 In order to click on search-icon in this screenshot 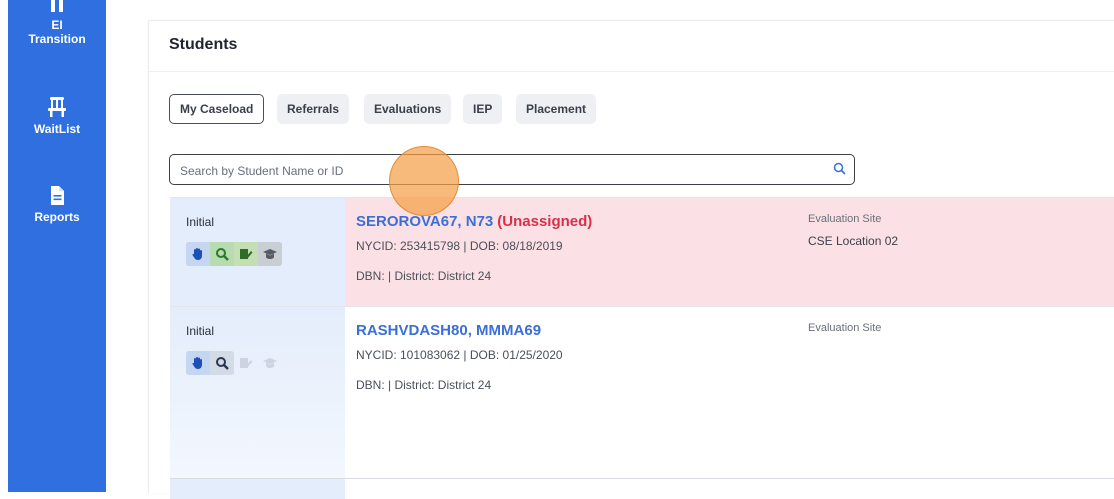, I will do `click(839, 168)`.